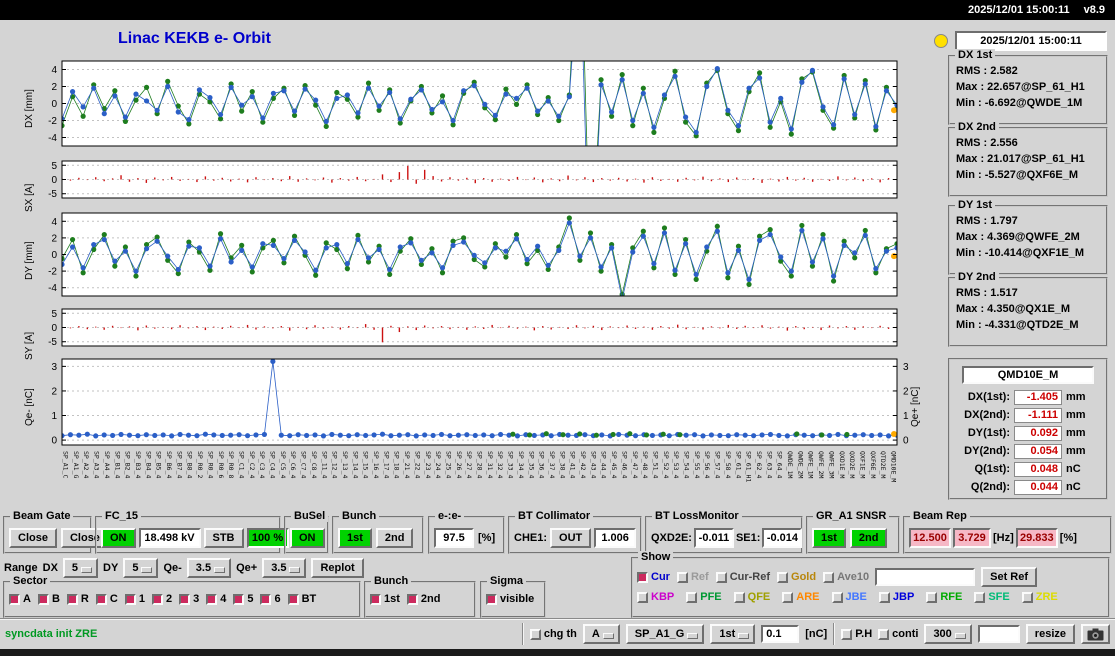  Describe the element at coordinates (940, 516) in the screenshot. I see `beam-rep-title: Beam Rep` at that location.